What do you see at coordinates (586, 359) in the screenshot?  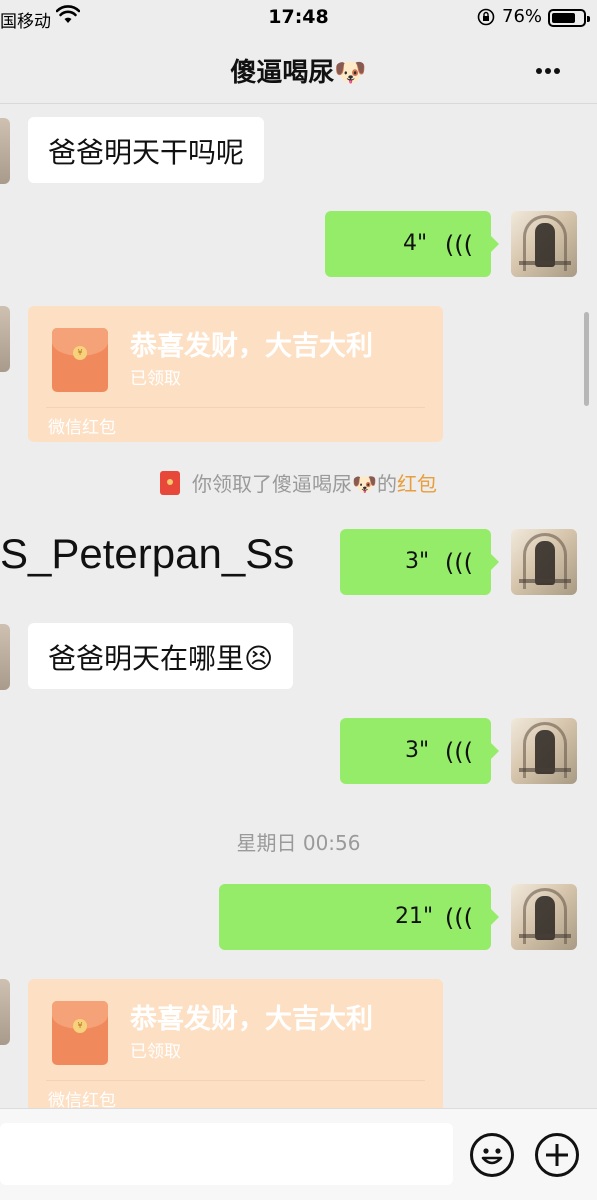 I see `scrollbar` at bounding box center [586, 359].